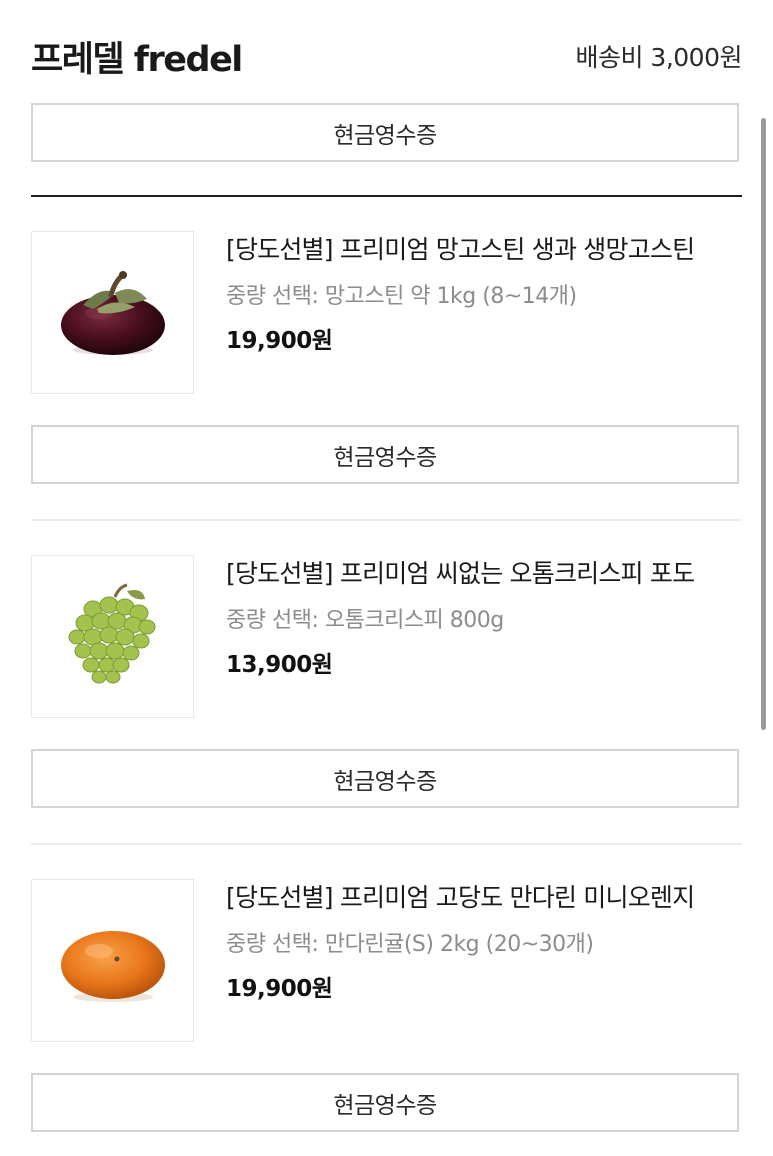 The height and width of the screenshot is (1156, 773). What do you see at coordinates (137, 56) in the screenshot?
I see `shop-name: 프레델 fredel` at bounding box center [137, 56].